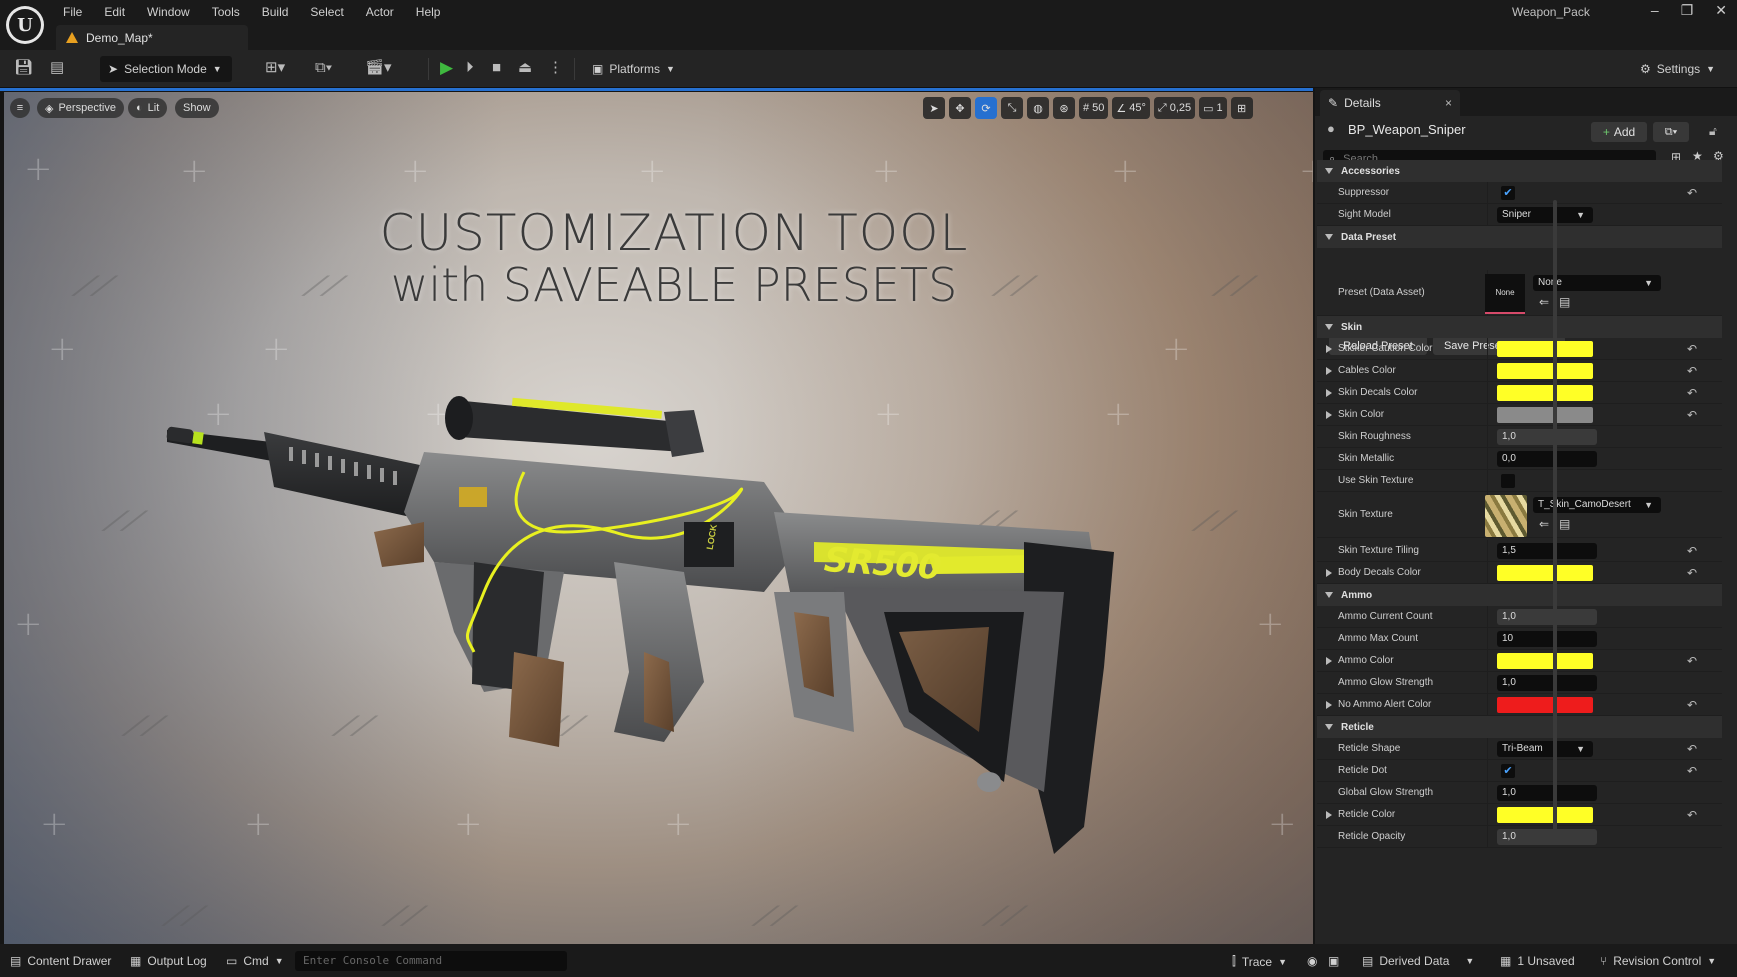 Image resolution: width=1737 pixels, height=977 pixels. I want to click on section-data-preset: Data Preset, so click(1519, 237).